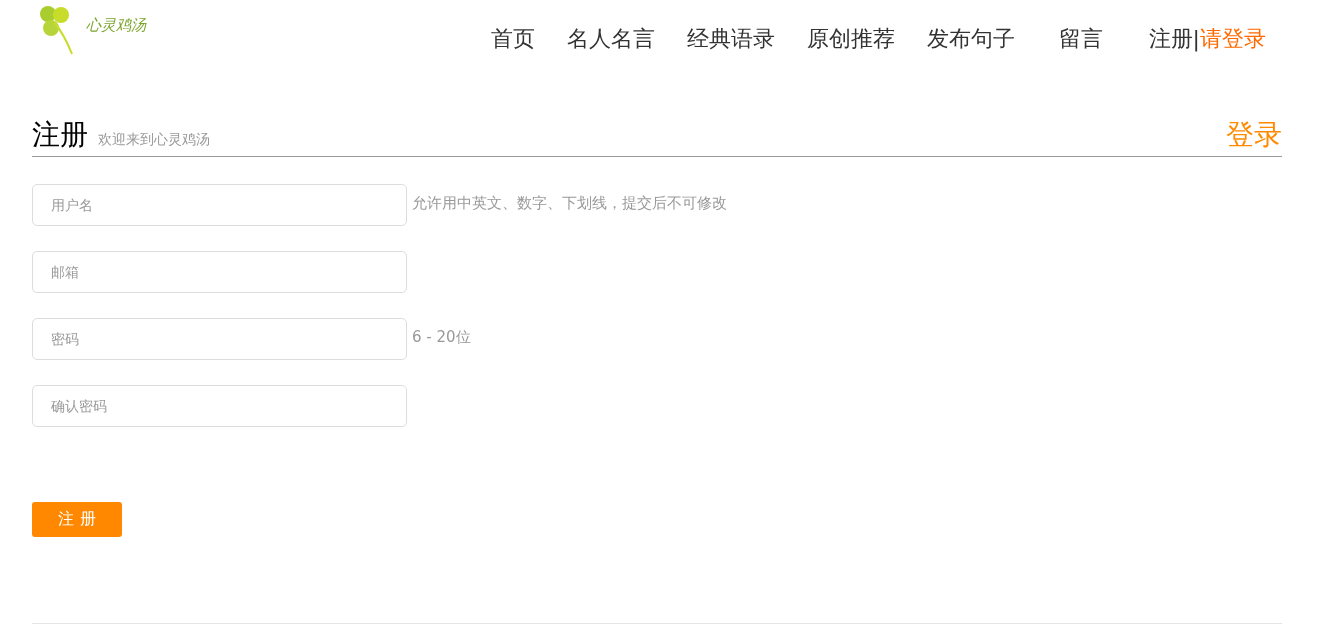 This screenshot has width=1338, height=626. I want to click on nav-link: 首页, so click(512, 39).